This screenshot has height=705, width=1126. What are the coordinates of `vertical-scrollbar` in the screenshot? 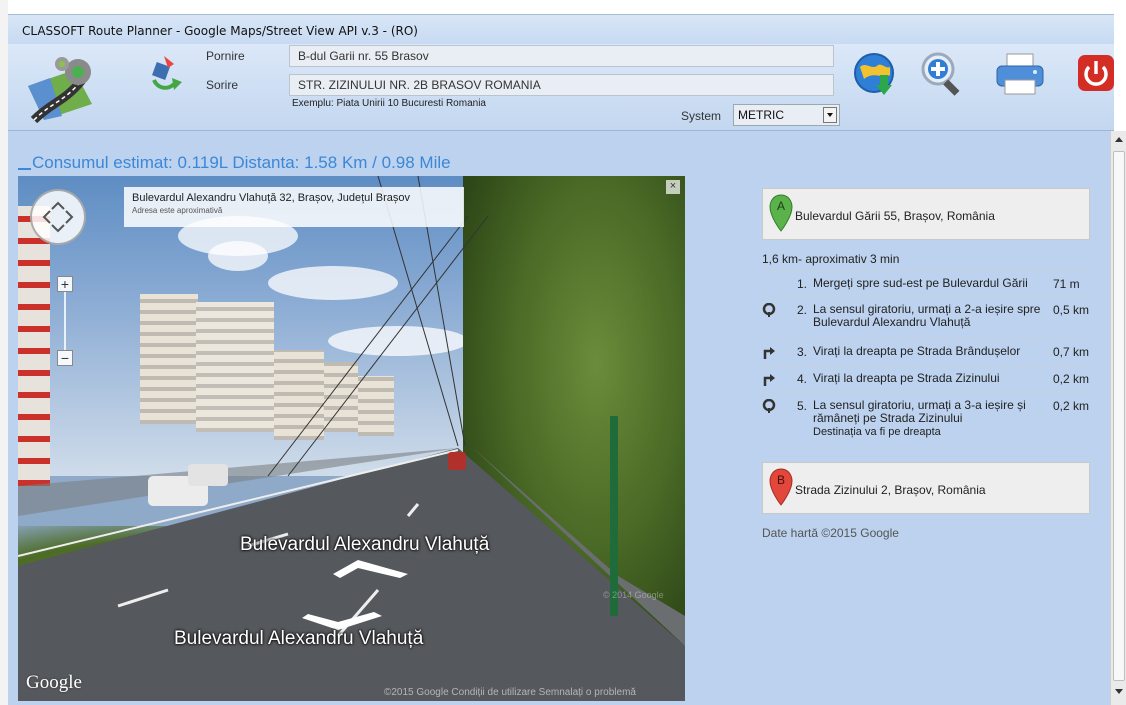 It's located at (1118, 418).